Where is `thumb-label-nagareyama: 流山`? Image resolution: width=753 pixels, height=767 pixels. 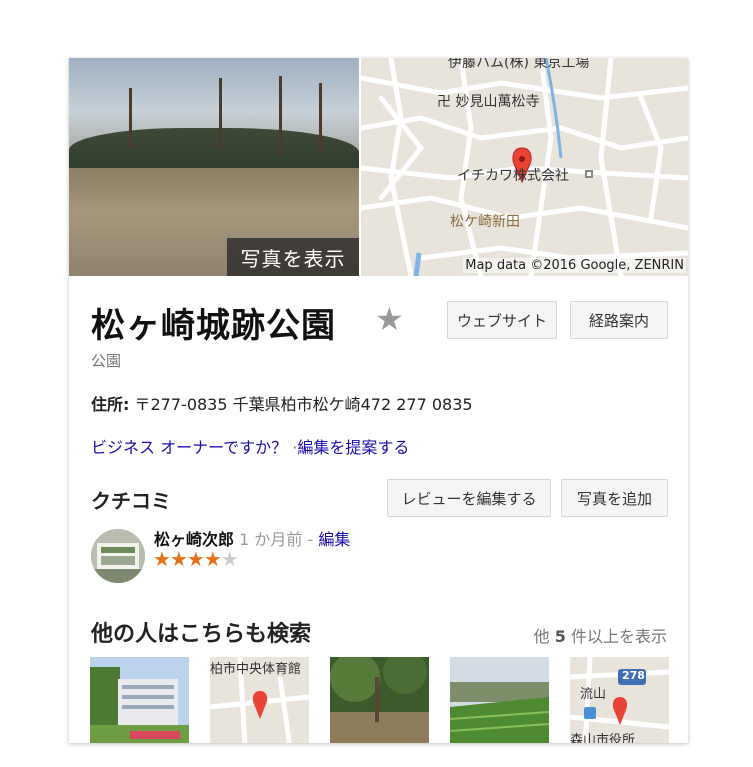
thumb-label-nagareyama: 流山 is located at coordinates (593, 694).